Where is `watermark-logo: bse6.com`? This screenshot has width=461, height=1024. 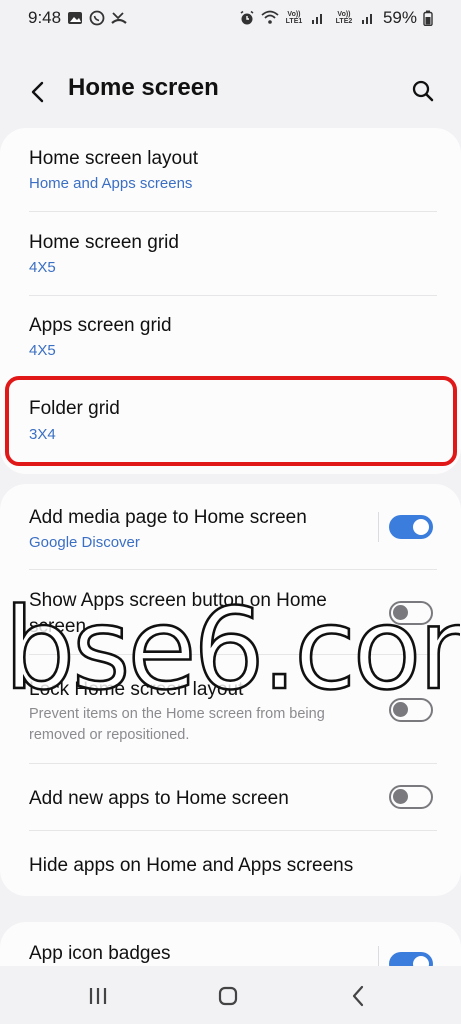
watermark-logo: bse6.com is located at coordinates (232, 647).